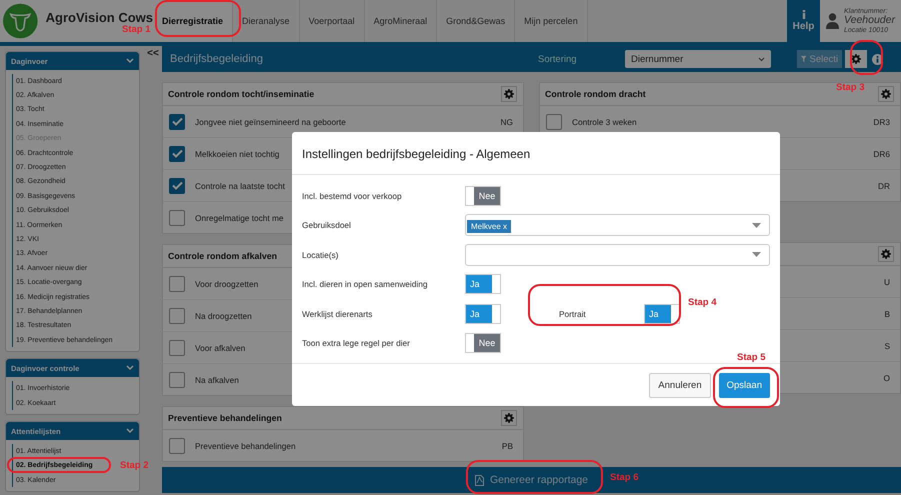 The height and width of the screenshot is (495, 901). Describe the element at coordinates (869, 20) in the screenshot. I see `user-role: Veehouder` at that location.